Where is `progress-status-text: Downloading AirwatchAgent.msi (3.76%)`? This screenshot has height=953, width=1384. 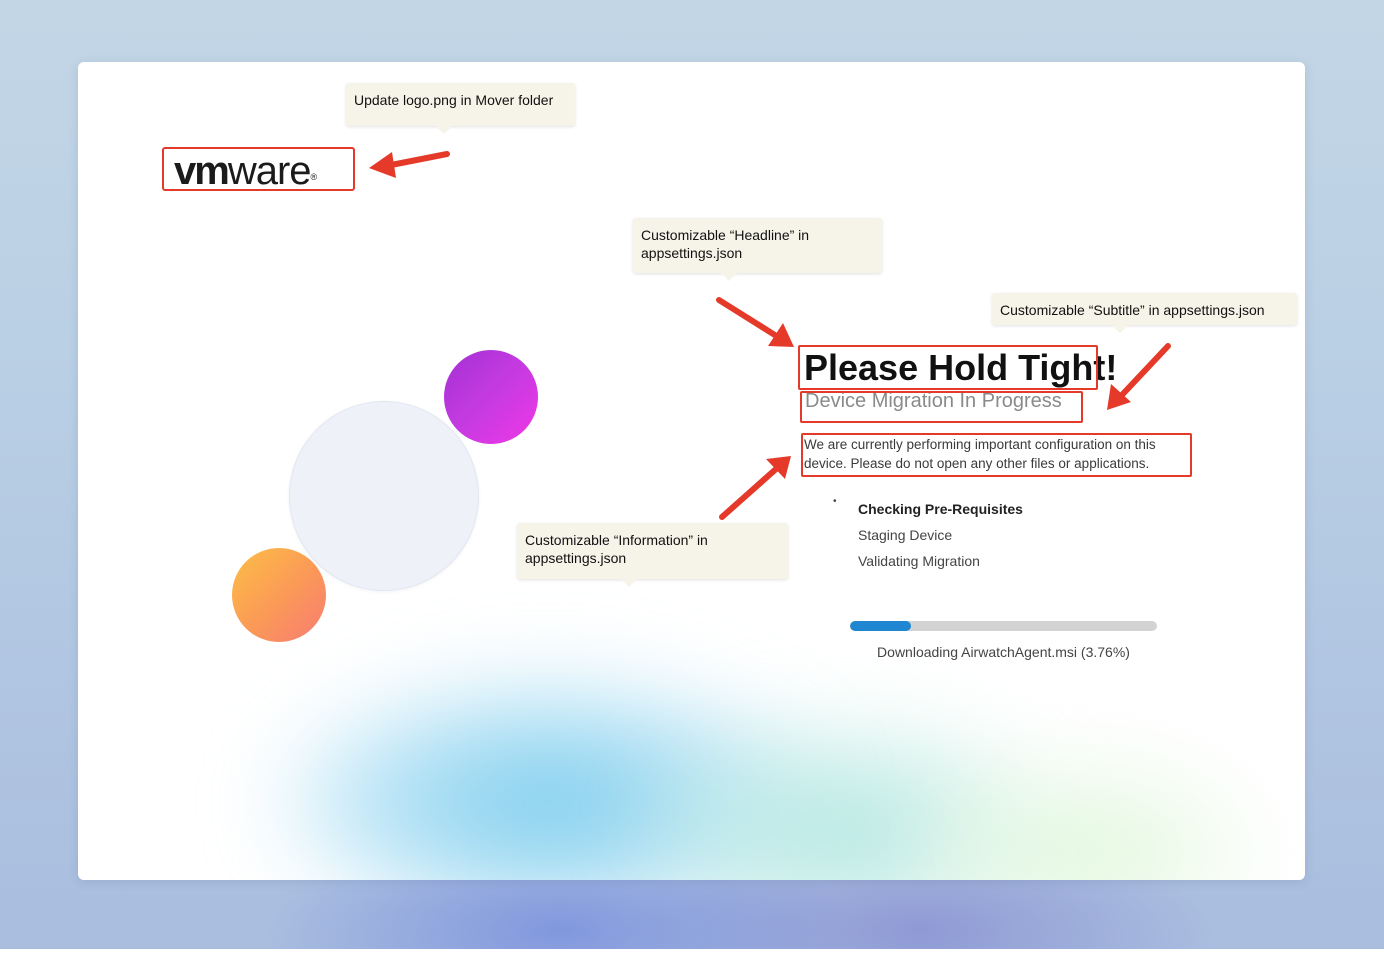
progress-status-text: Downloading AirwatchAgent.msi (3.76%) is located at coordinates (1003, 652).